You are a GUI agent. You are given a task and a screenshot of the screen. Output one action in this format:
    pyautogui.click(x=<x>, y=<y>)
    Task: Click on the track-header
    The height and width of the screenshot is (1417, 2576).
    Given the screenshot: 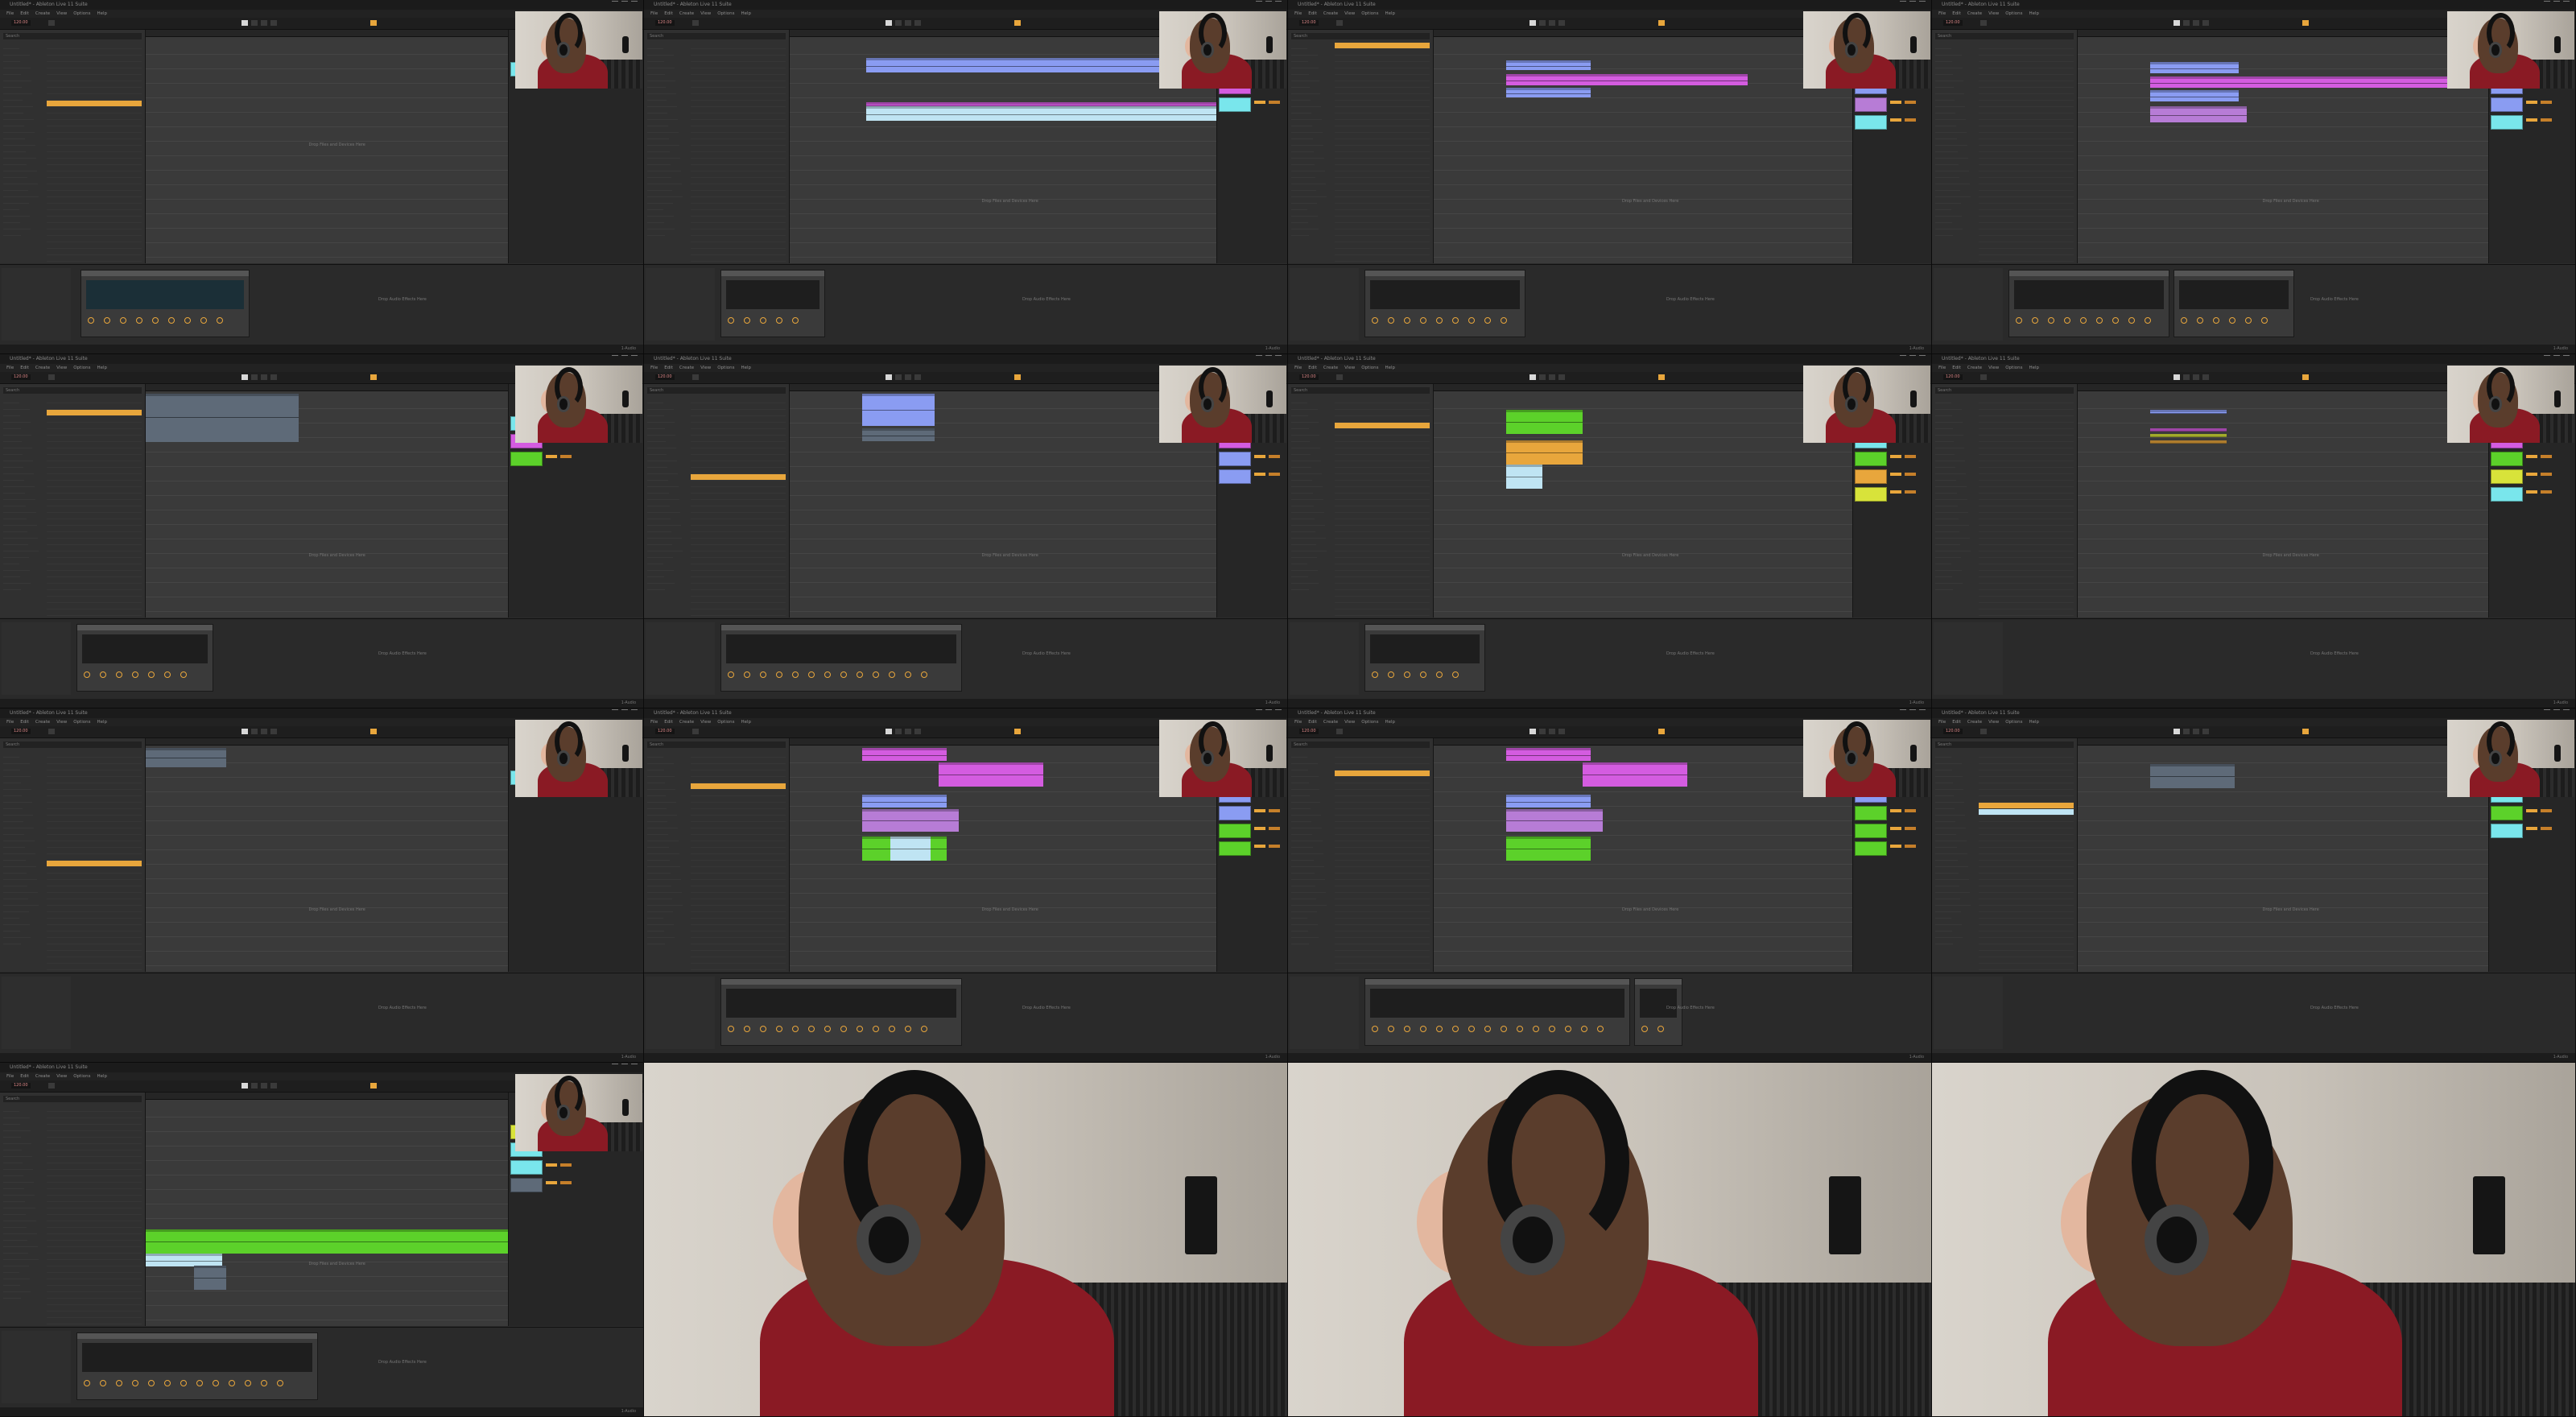 What is the action you would take?
    pyautogui.click(x=1871, y=122)
    